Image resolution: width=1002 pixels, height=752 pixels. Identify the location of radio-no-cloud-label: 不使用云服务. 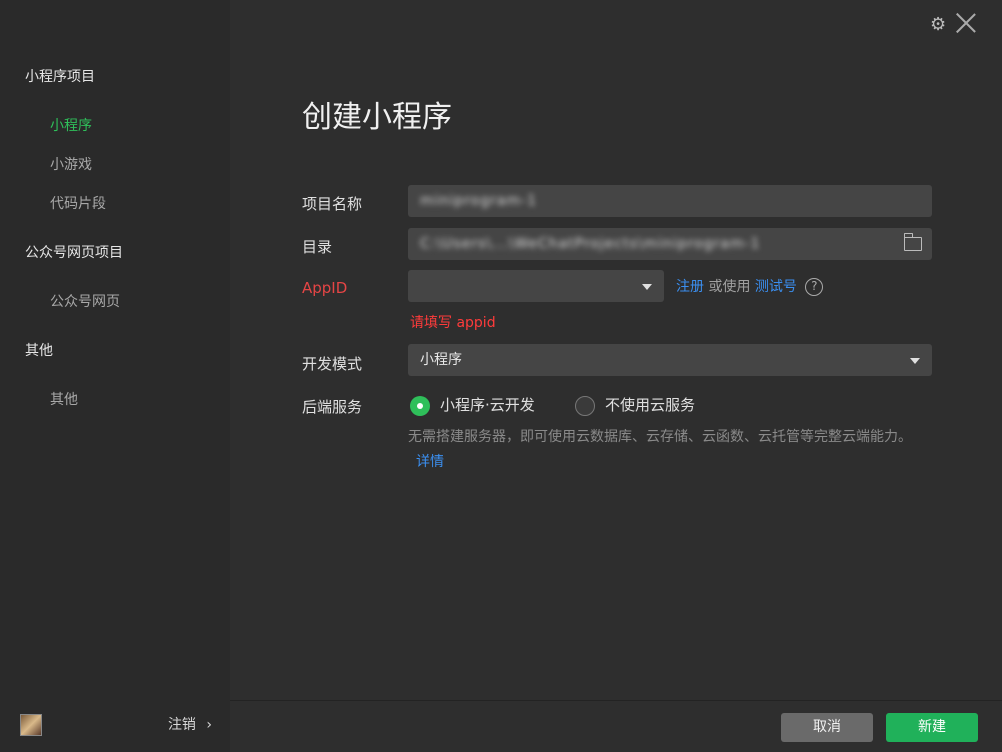
(650, 405).